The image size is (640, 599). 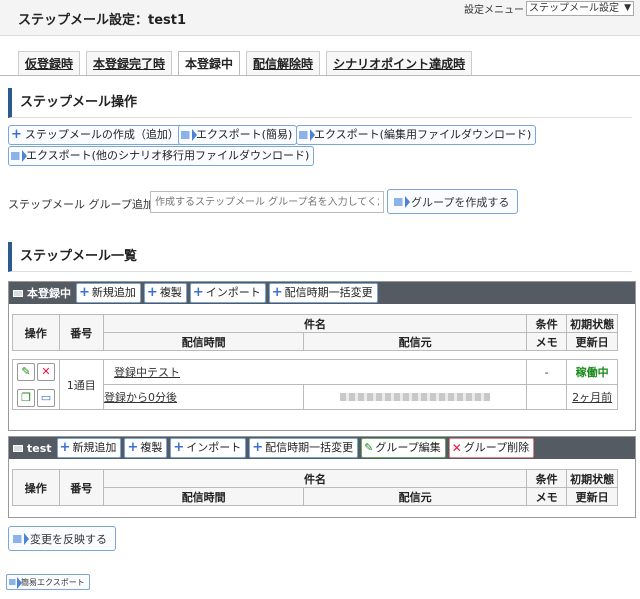 I want to click on row-send-time-cell: 登録から0分後, so click(x=204, y=397).